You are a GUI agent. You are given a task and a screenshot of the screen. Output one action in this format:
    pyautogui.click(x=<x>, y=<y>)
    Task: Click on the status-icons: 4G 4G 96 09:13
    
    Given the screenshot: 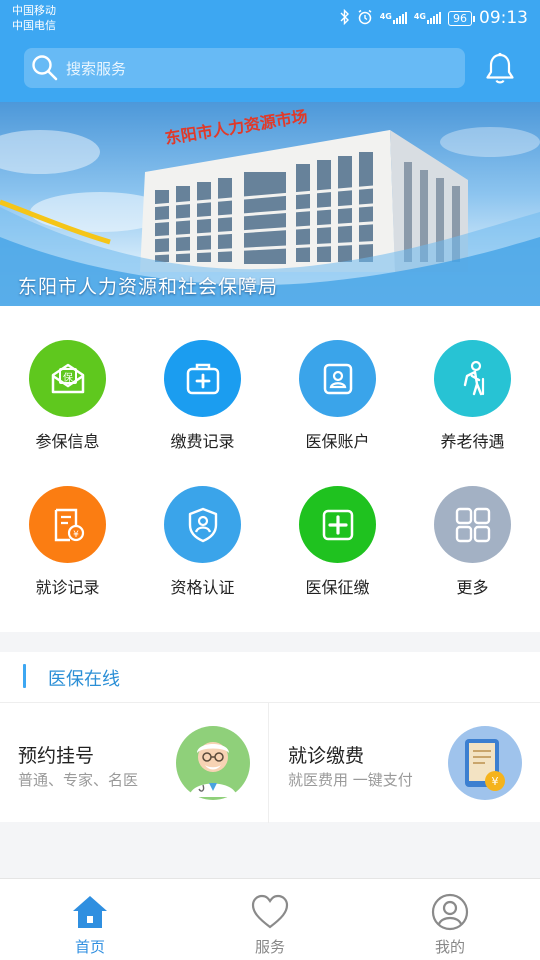 What is the action you would take?
    pyautogui.click(x=434, y=18)
    